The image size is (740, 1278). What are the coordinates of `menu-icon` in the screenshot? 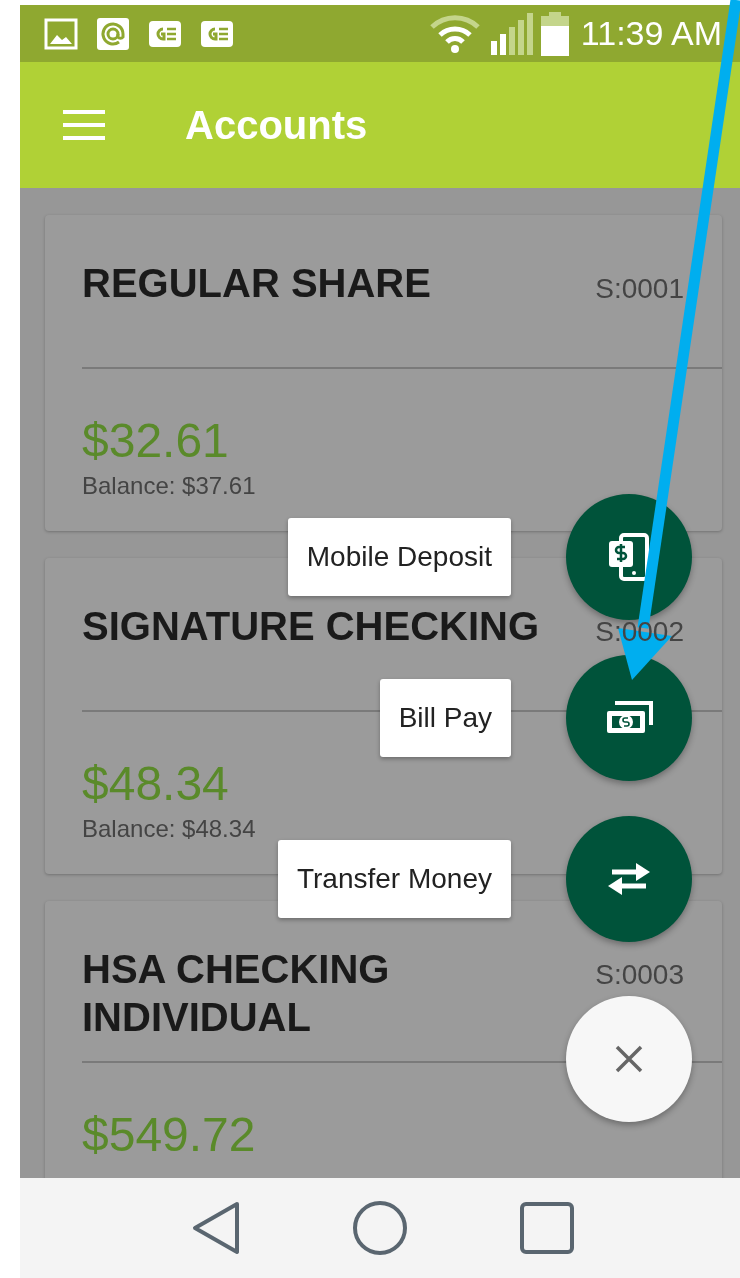 It's located at (84, 125).